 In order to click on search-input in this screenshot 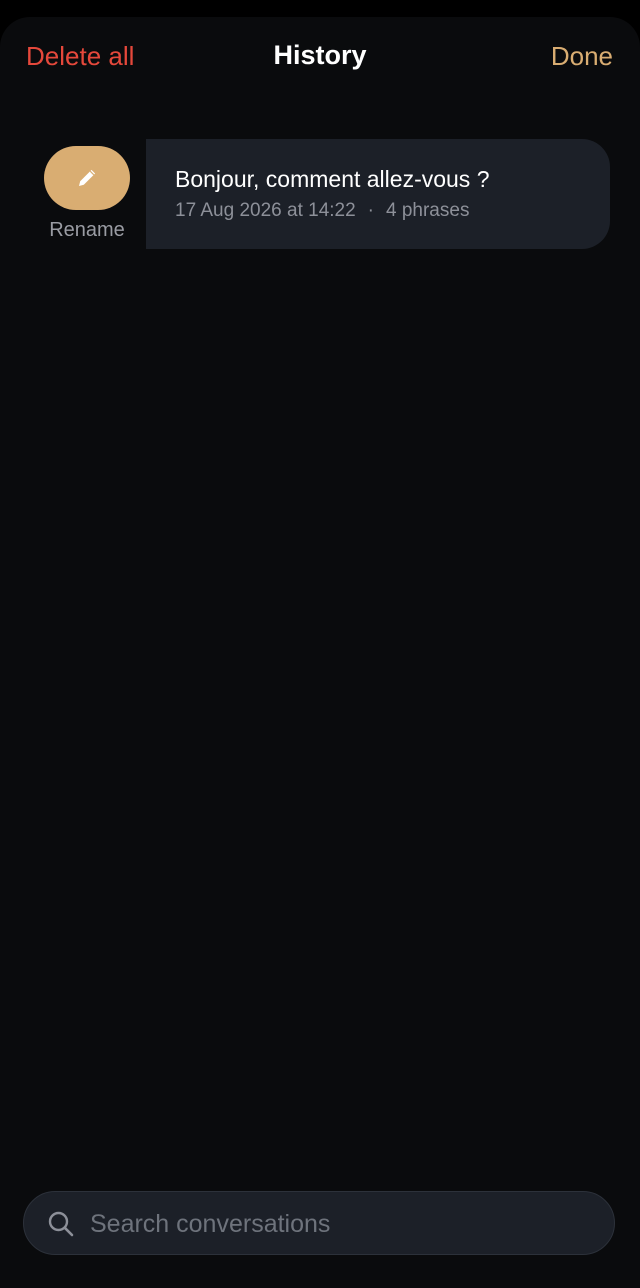, I will do `click(340, 1224)`.